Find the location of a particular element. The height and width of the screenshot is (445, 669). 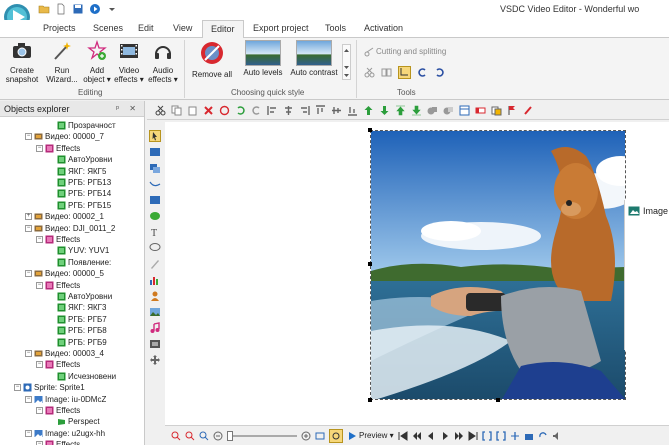

ellipse-tool-icon is located at coordinates (155, 216).